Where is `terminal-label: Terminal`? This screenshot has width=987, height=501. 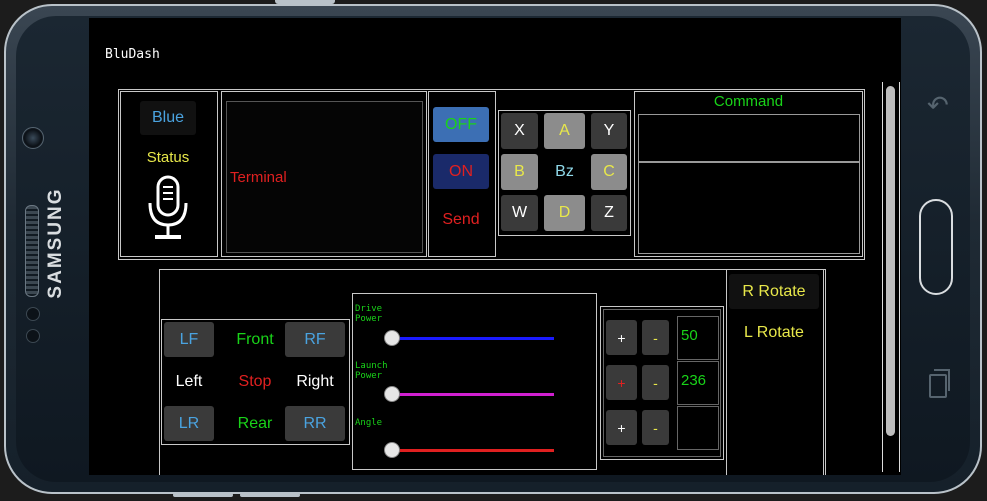 terminal-label: Terminal is located at coordinates (258, 177).